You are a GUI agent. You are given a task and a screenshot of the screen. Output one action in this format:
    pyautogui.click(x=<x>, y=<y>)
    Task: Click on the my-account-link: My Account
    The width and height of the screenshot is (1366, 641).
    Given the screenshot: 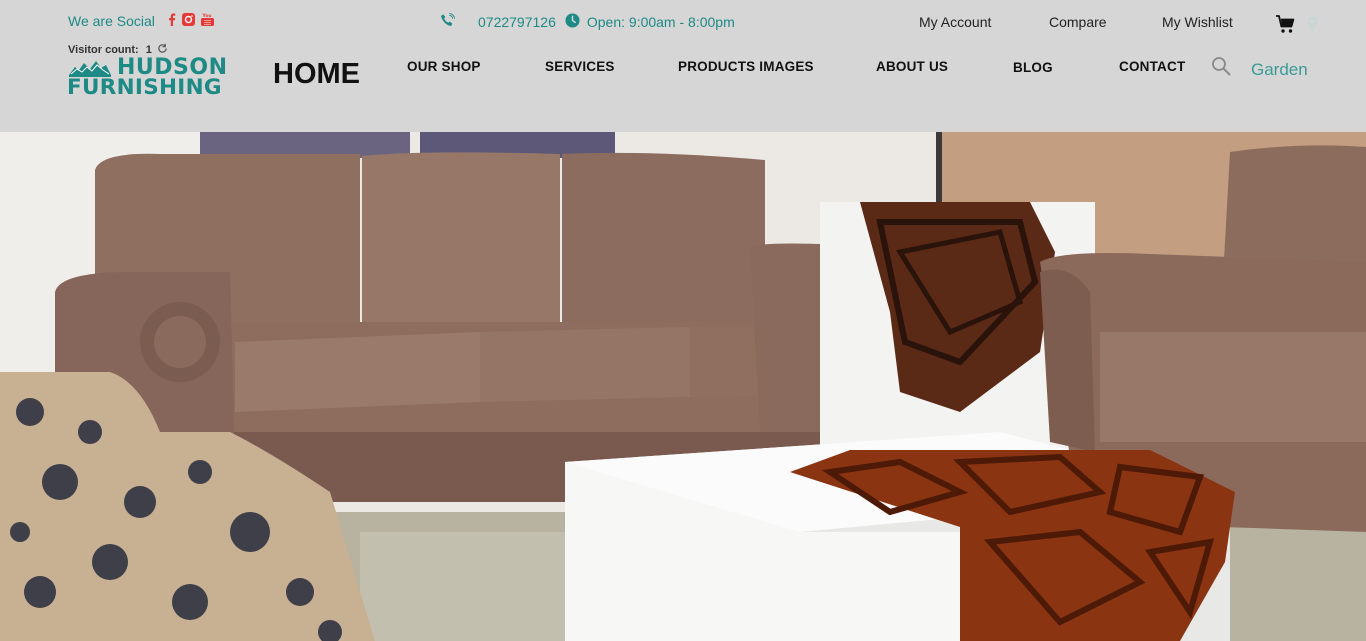 What is the action you would take?
    pyautogui.click(x=955, y=22)
    